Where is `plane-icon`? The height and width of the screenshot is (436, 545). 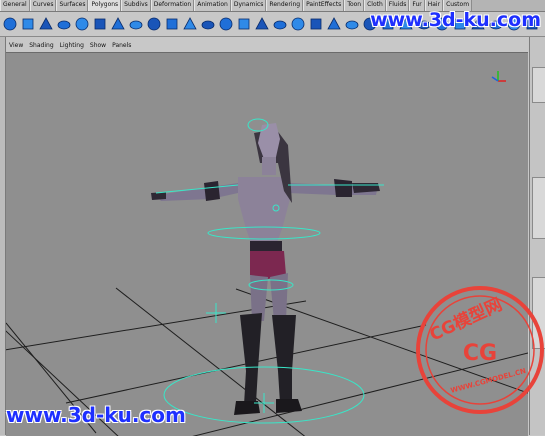 plane-icon is located at coordinates (82, 24).